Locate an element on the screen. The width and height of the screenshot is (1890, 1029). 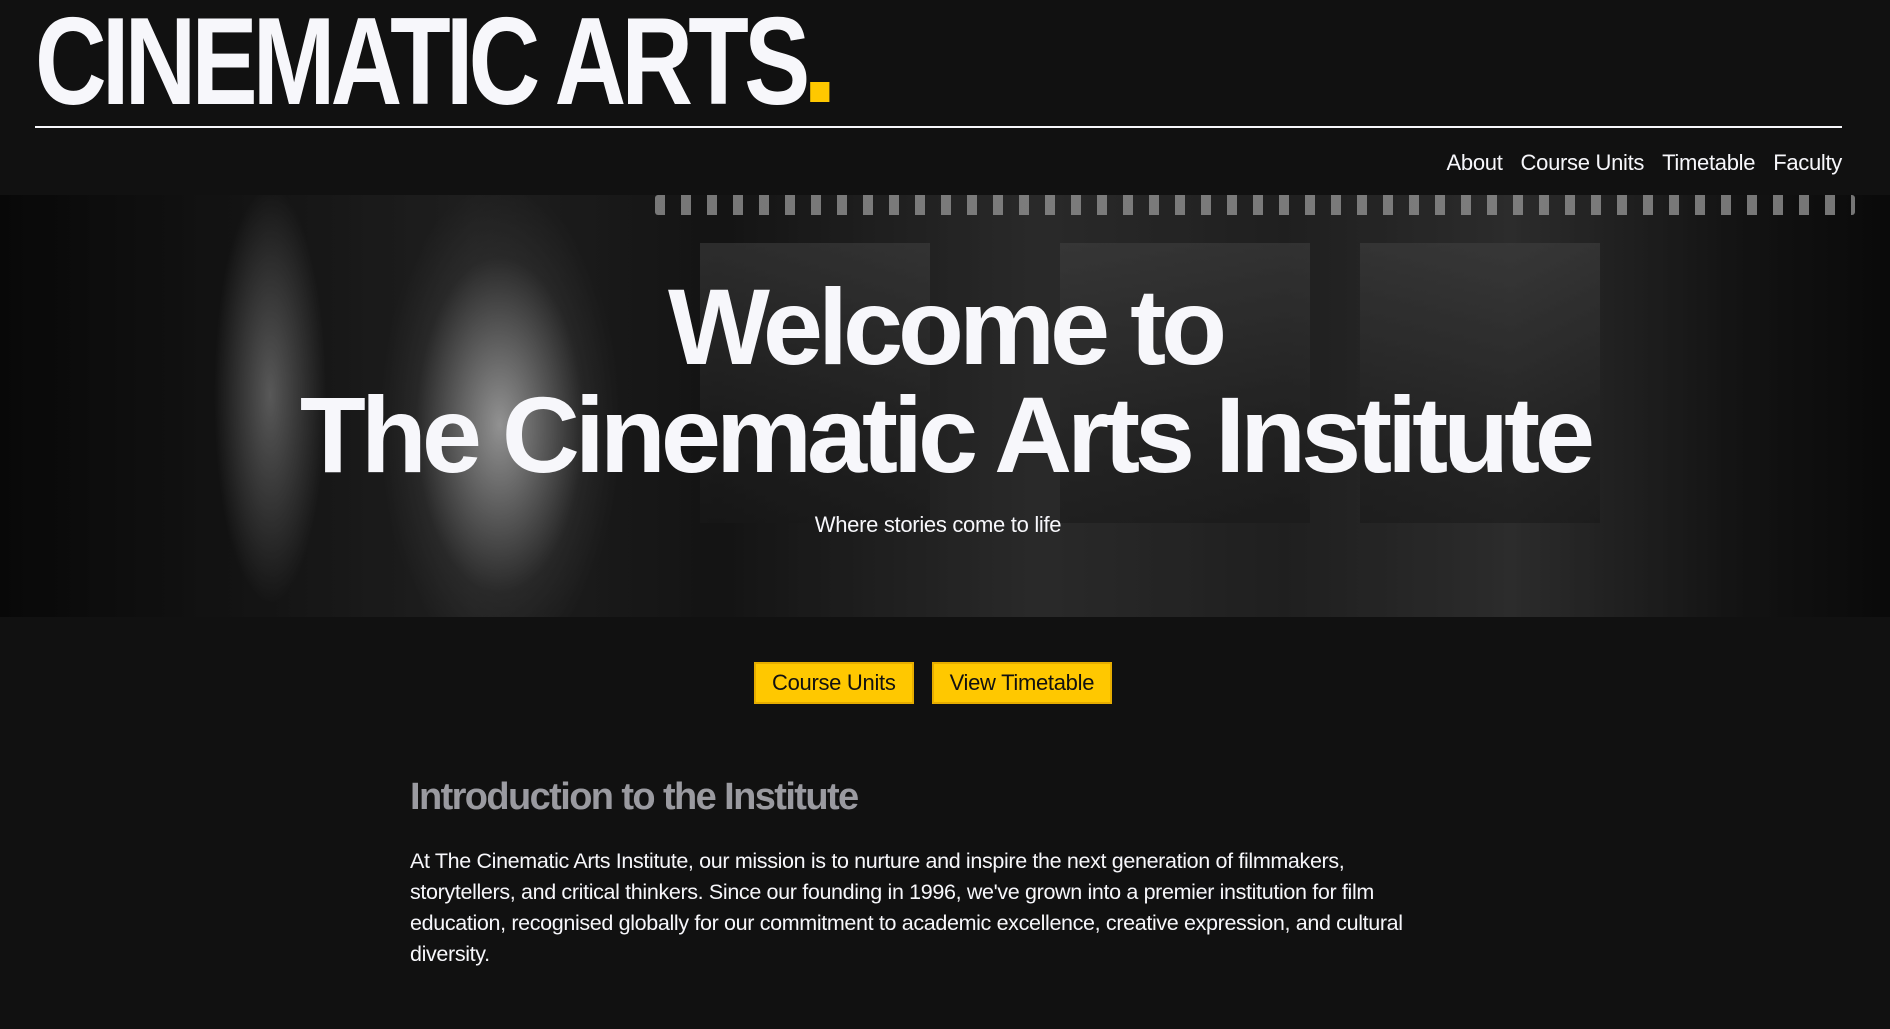
nav-about: About is located at coordinates (1475, 163).